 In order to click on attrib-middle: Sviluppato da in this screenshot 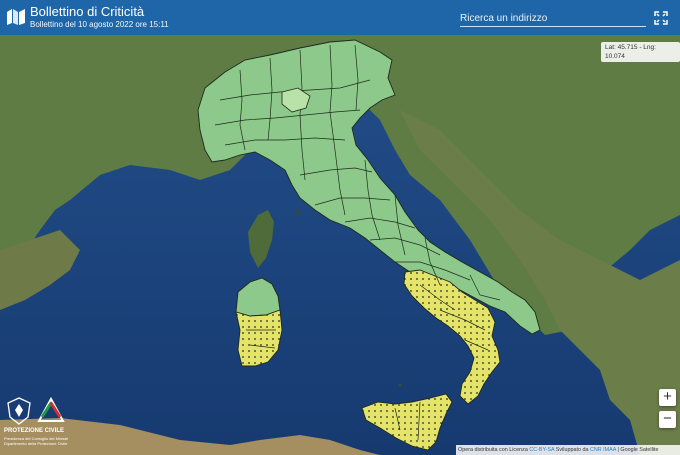, I will do `click(572, 450)`.